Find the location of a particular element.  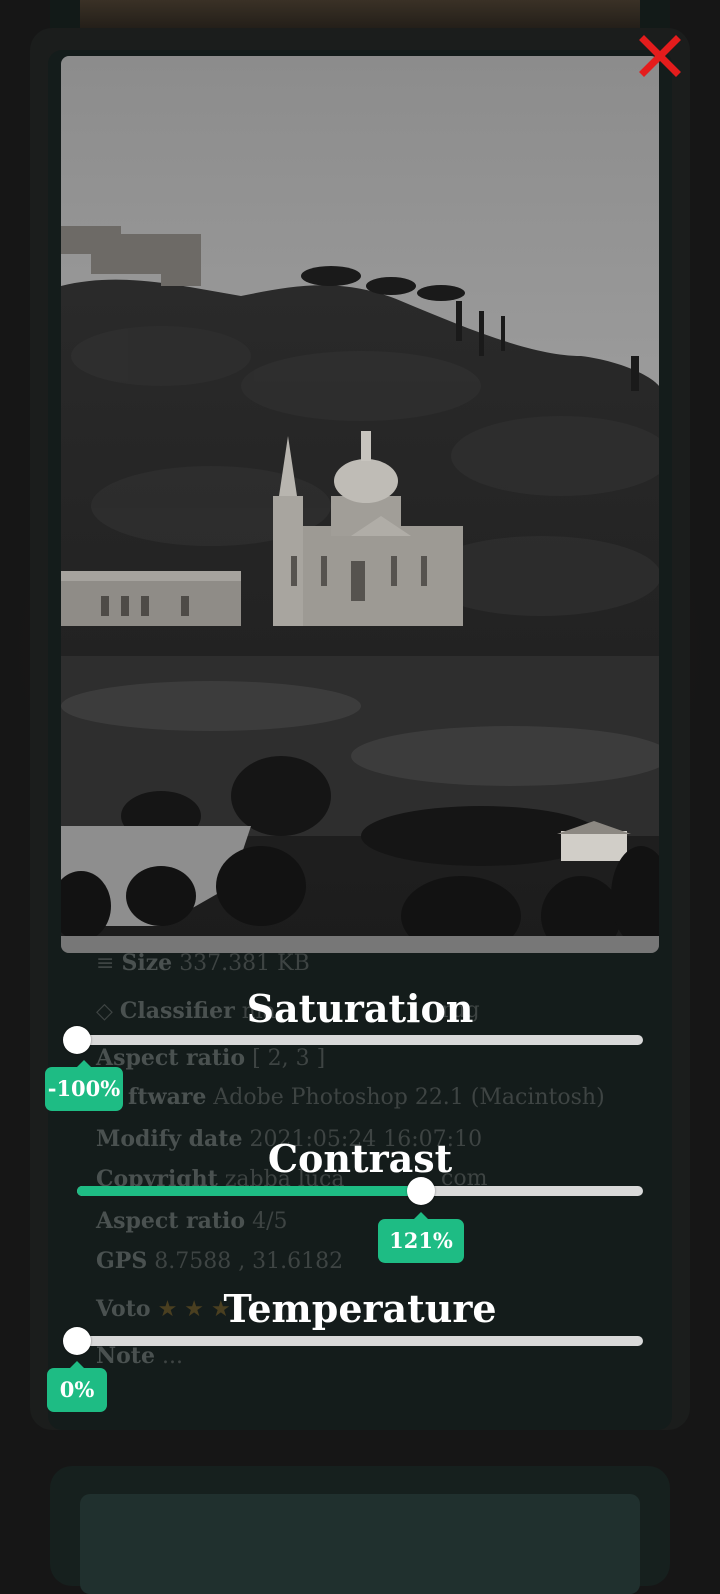

size-value: 337.381 KB is located at coordinates (244, 963).